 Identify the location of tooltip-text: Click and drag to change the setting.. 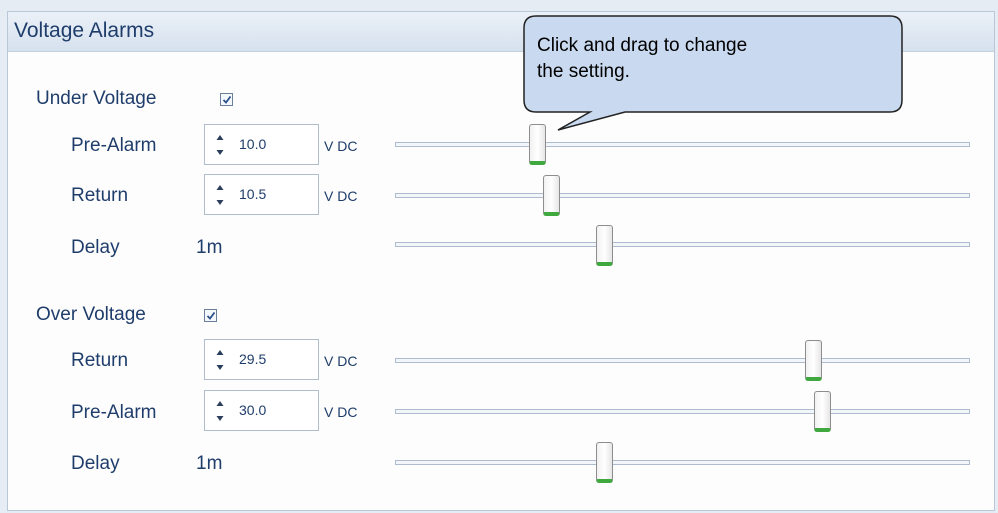
(717, 59).